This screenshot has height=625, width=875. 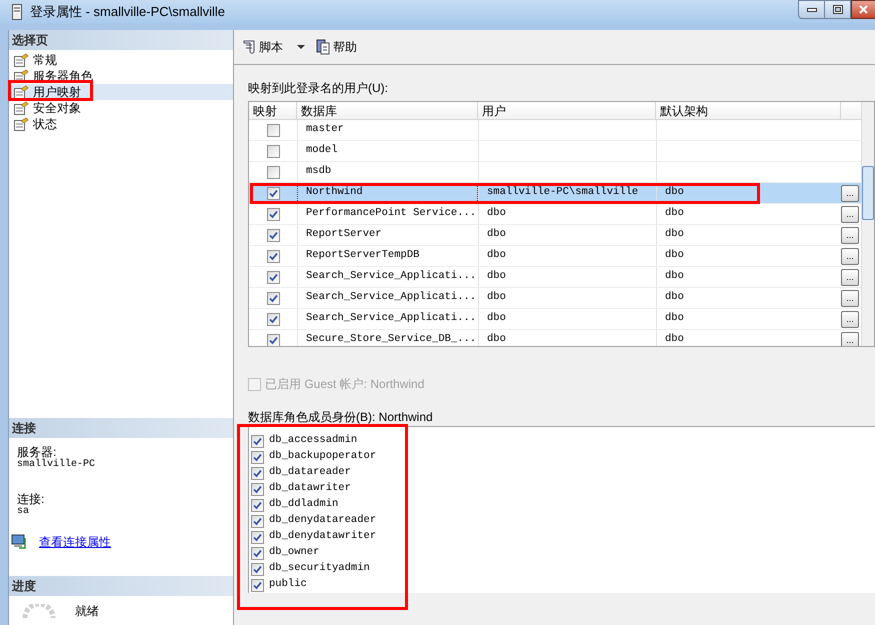 I want to click on minimize-icon, so click(x=811, y=10).